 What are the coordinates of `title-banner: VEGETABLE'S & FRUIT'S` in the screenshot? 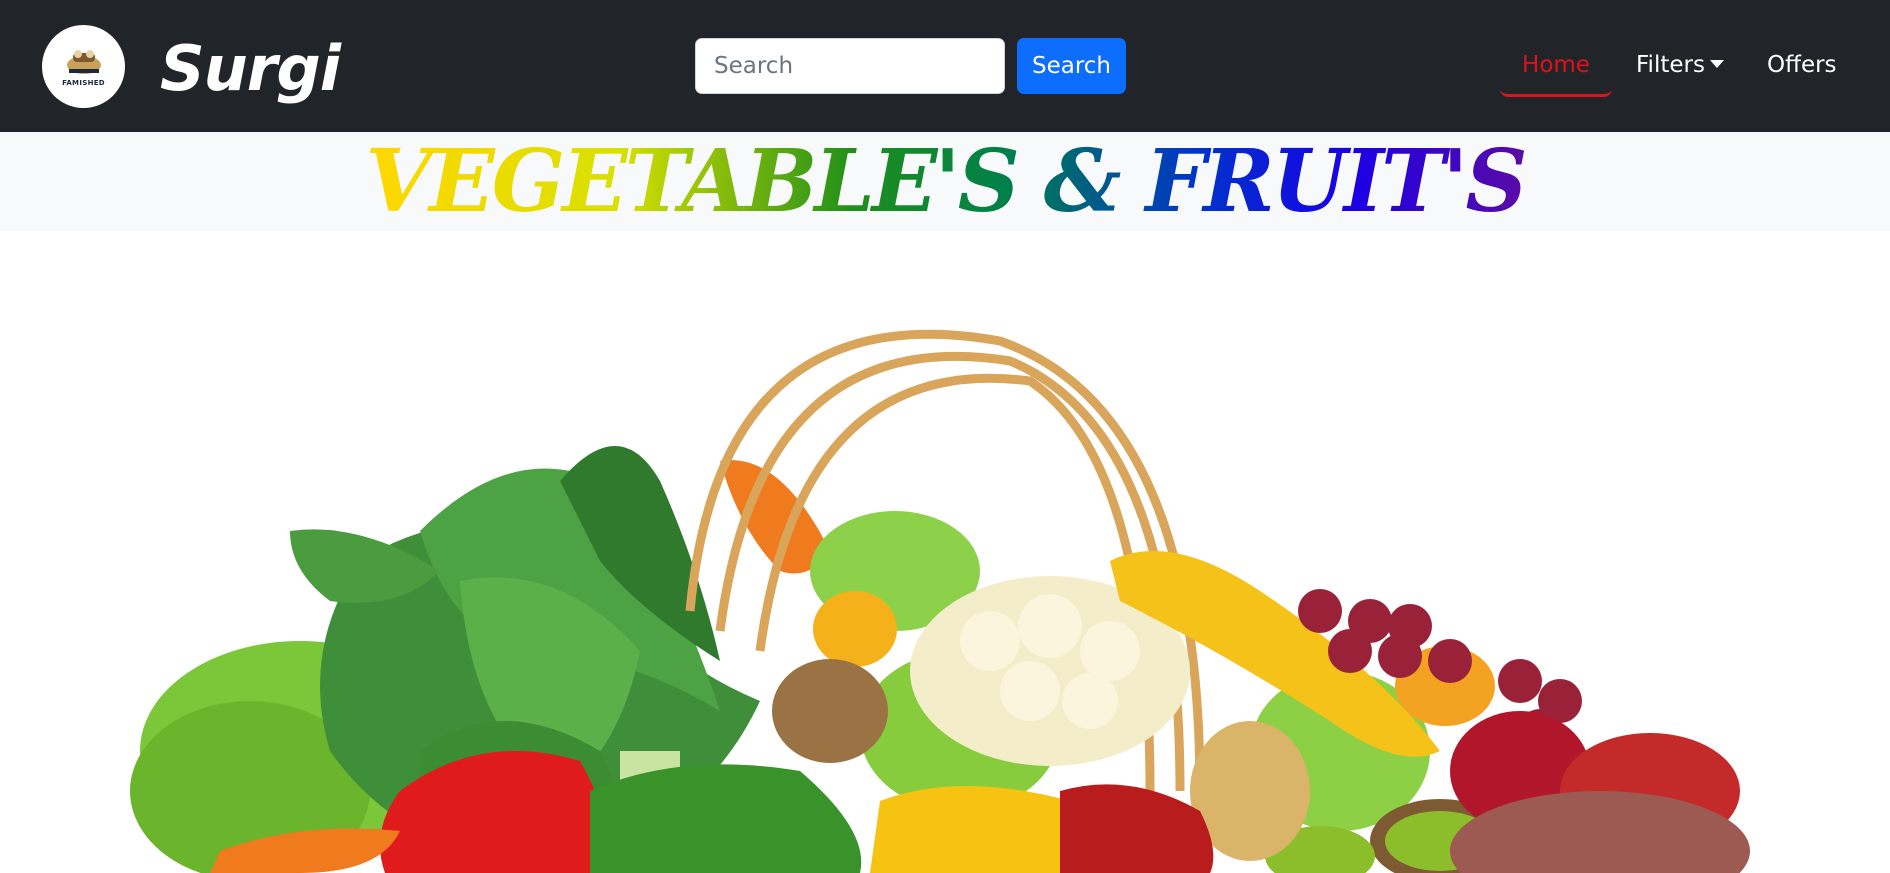 It's located at (945, 181).